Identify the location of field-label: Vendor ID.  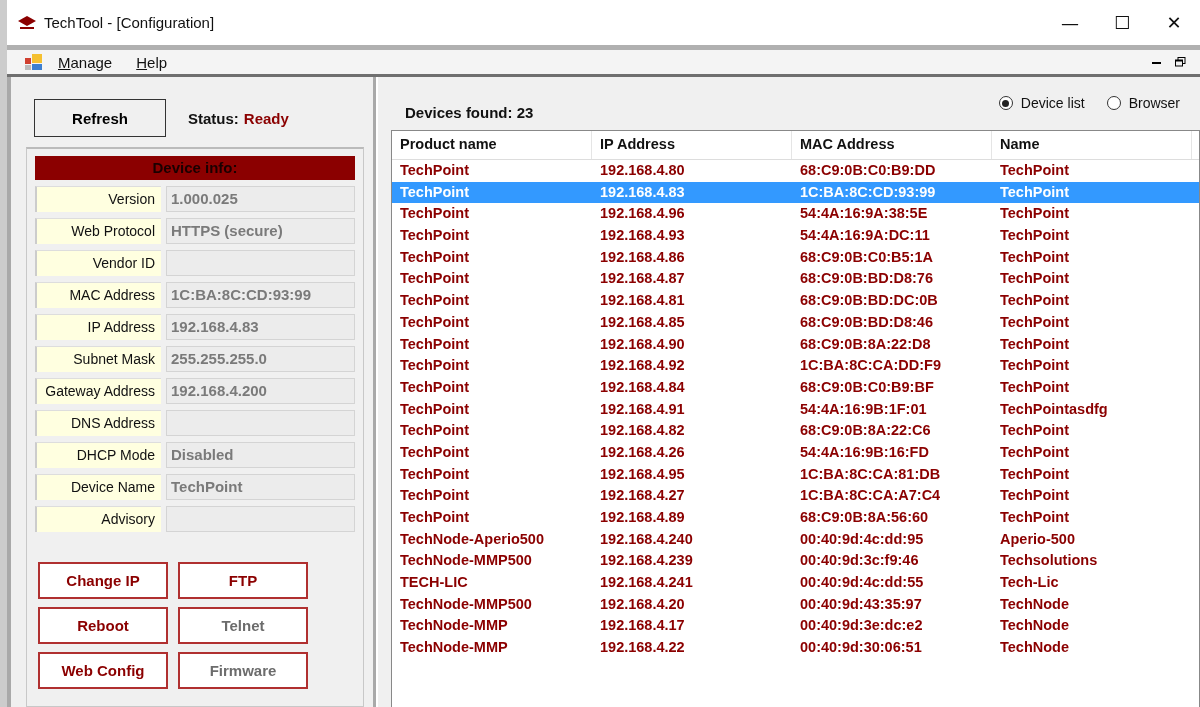
(98, 263).